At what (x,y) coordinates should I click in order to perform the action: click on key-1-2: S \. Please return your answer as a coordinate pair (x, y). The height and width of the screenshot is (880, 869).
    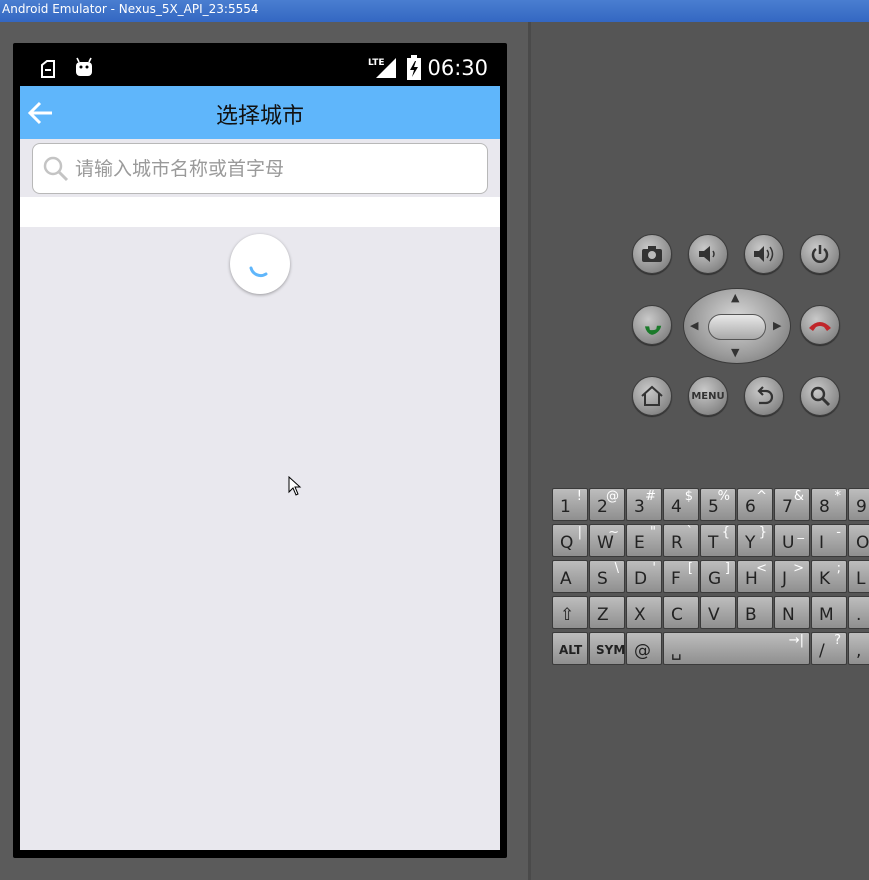
    Looking at the image, I should click on (607, 576).